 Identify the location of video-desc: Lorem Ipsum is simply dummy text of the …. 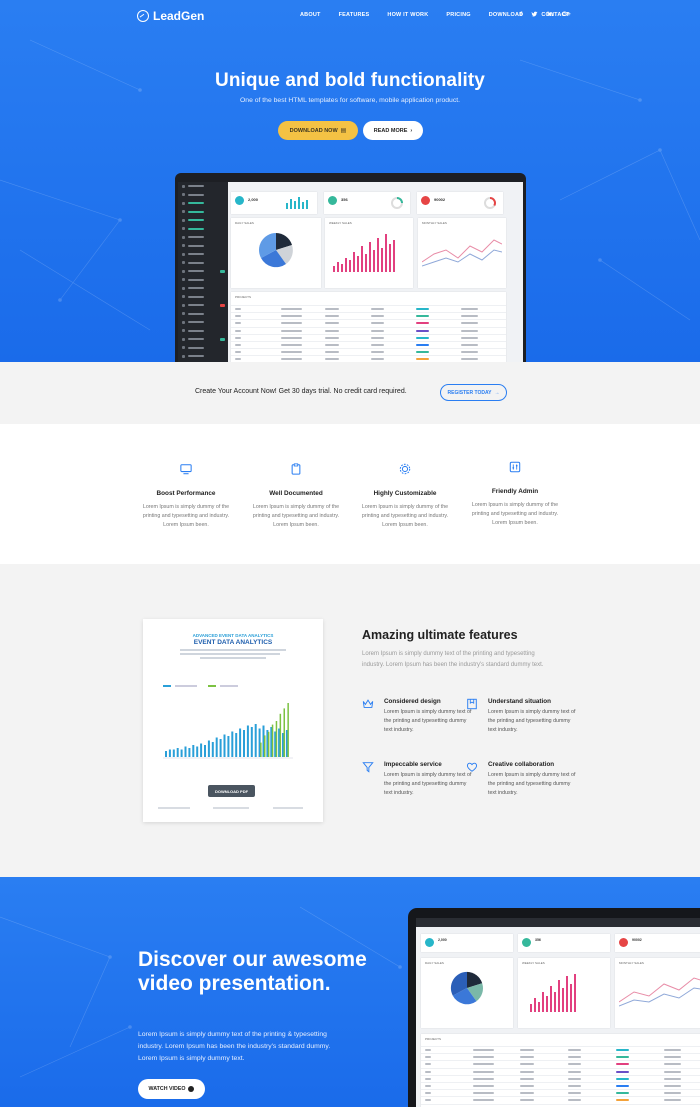
(234, 1046).